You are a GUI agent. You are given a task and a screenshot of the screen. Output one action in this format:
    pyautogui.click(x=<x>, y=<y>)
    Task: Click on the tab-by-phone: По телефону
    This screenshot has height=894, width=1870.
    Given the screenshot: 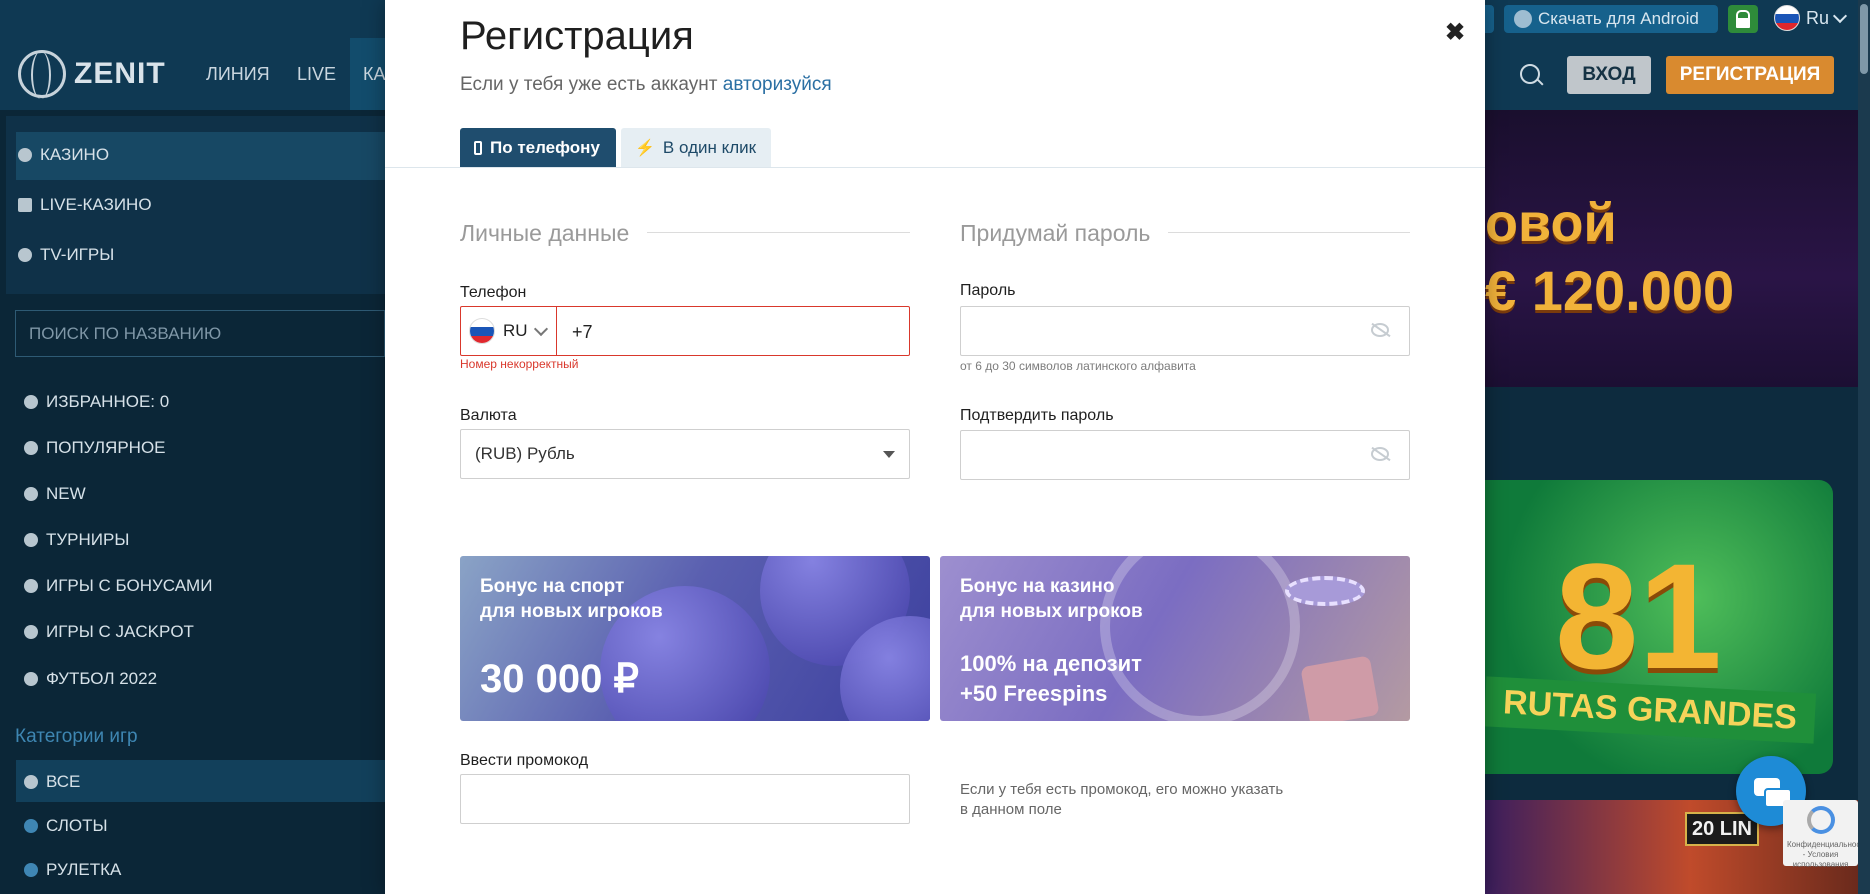 What is the action you would take?
    pyautogui.click(x=538, y=148)
    